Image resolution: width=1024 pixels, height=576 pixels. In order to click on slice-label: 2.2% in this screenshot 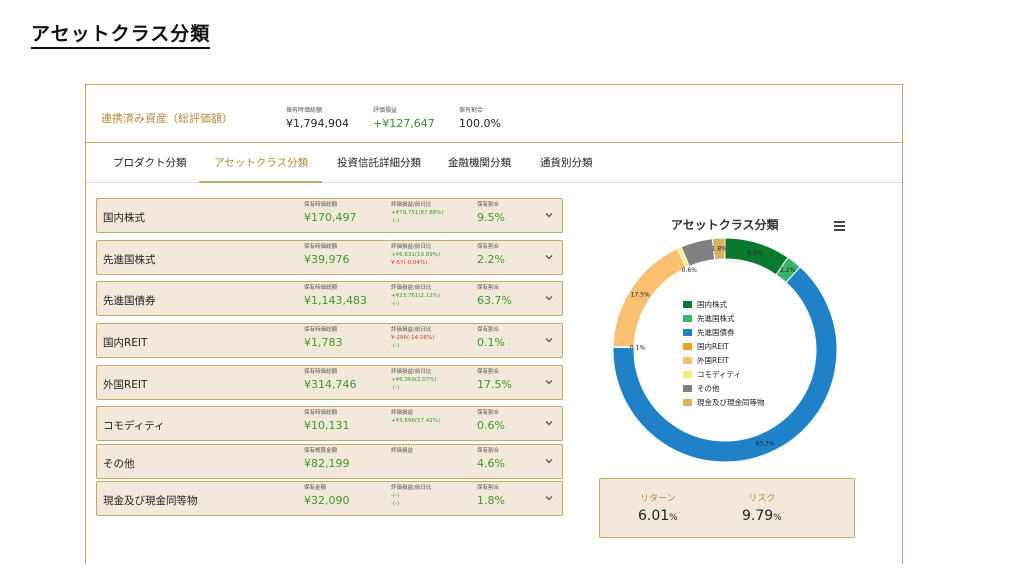, I will do `click(788, 270)`.